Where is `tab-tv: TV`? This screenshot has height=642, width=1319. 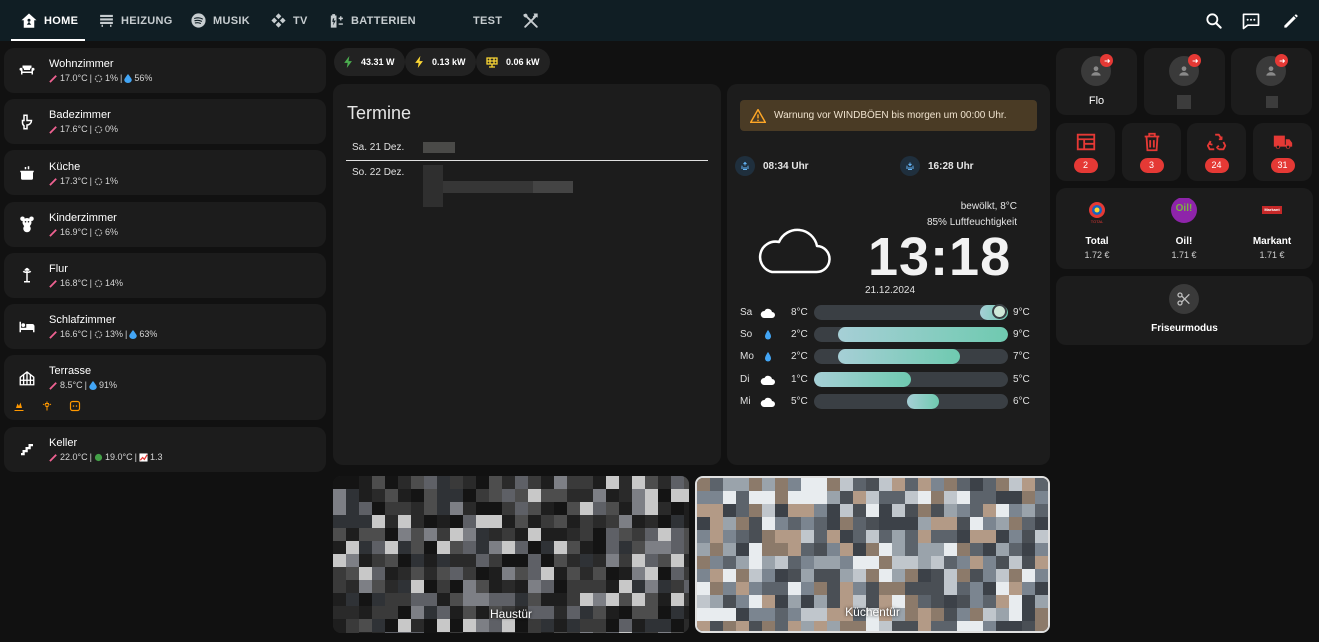
tab-tv: TV is located at coordinates (289, 20).